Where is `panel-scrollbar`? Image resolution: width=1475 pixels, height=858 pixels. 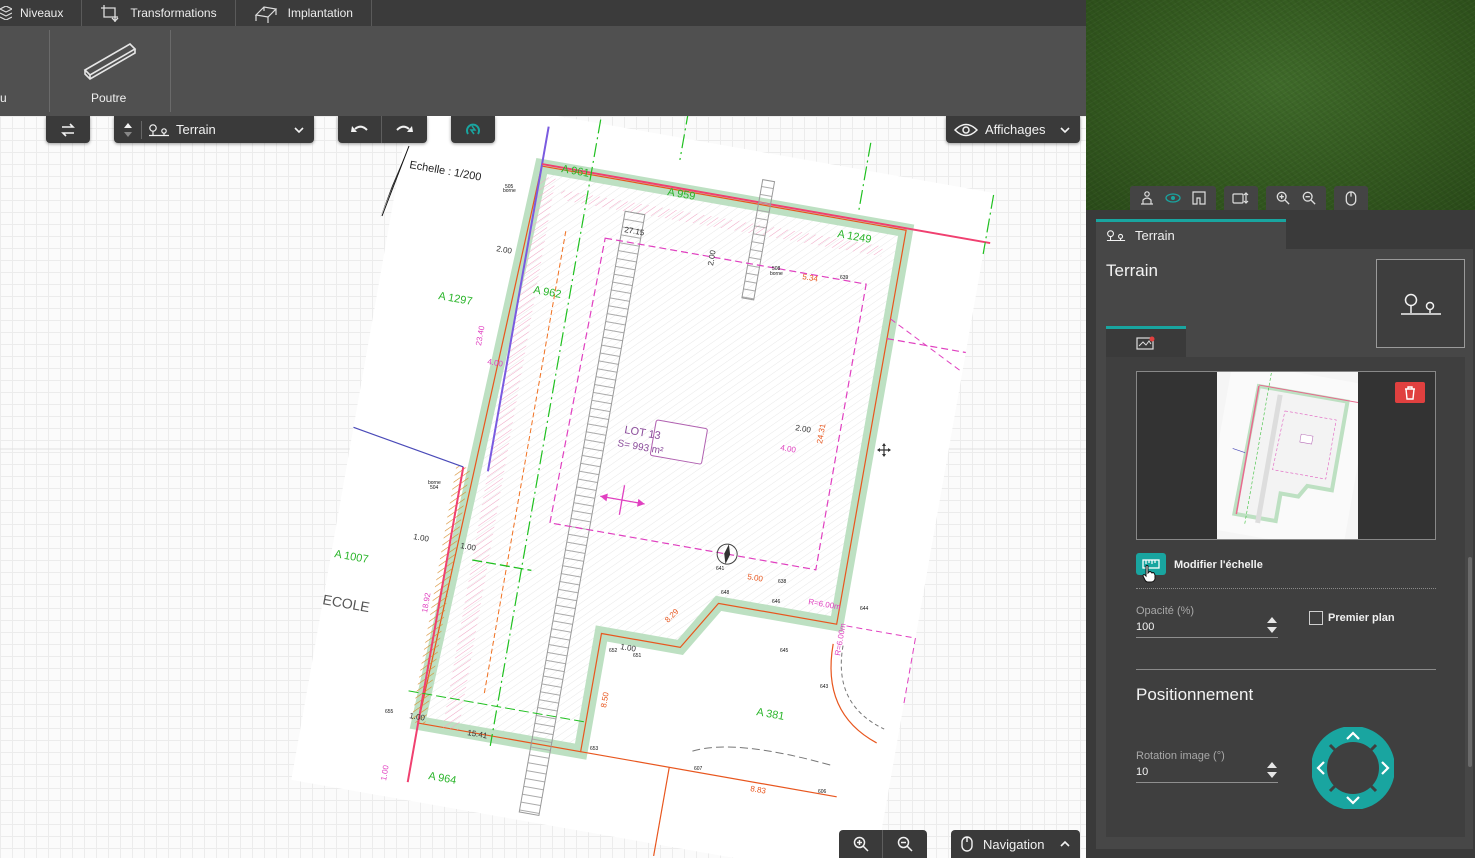
panel-scrollbar is located at coordinates (1470, 662).